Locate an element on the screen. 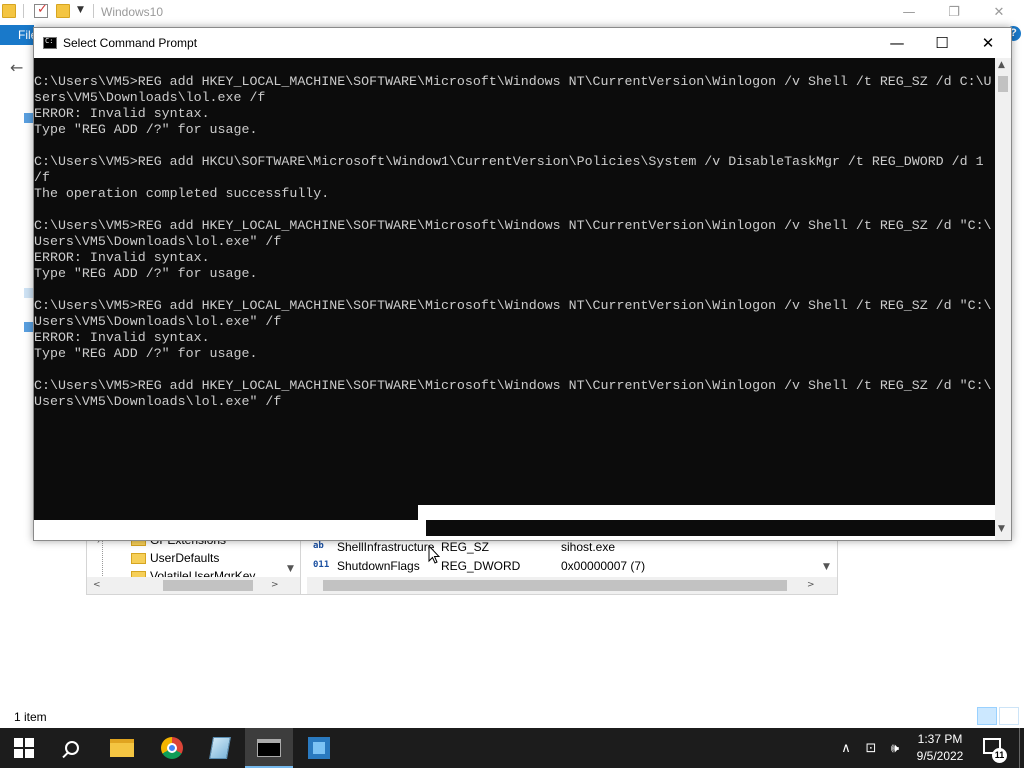 This screenshot has width=1024, height=768. cmd-minimize-button: — is located at coordinates (897, 43).